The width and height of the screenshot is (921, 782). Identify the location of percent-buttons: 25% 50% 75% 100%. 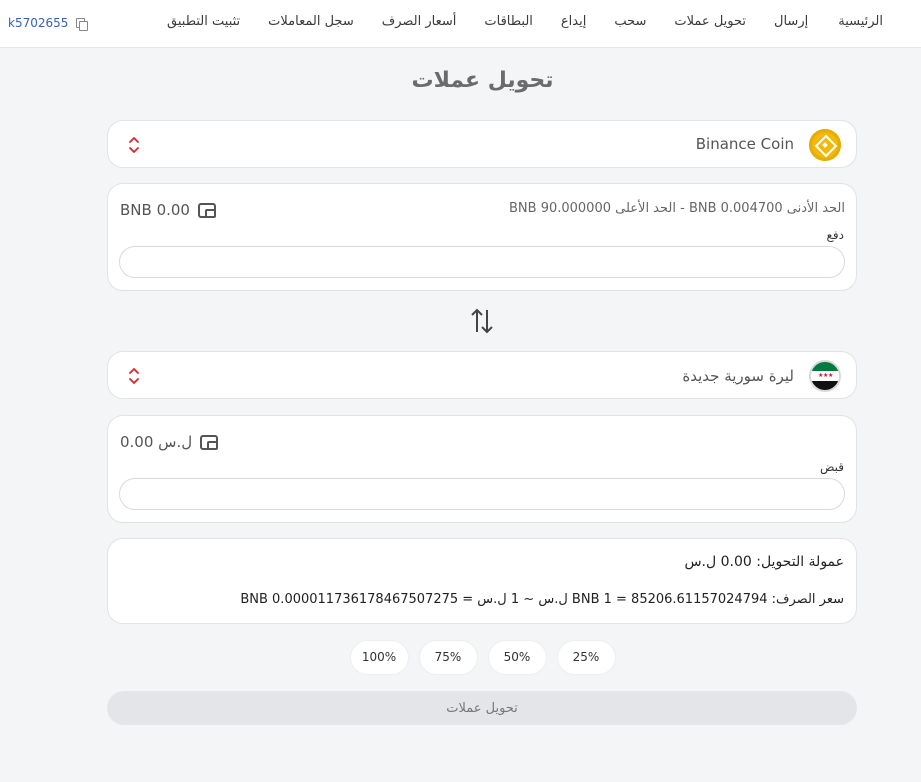
(460, 657).